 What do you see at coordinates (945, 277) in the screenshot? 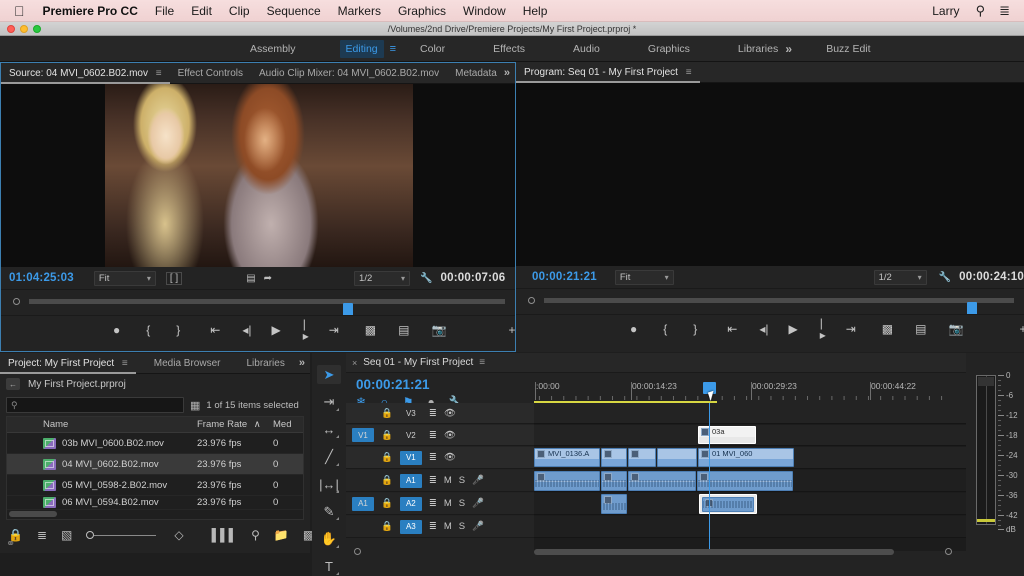
I see `wrench-icon: 🔧` at bounding box center [945, 277].